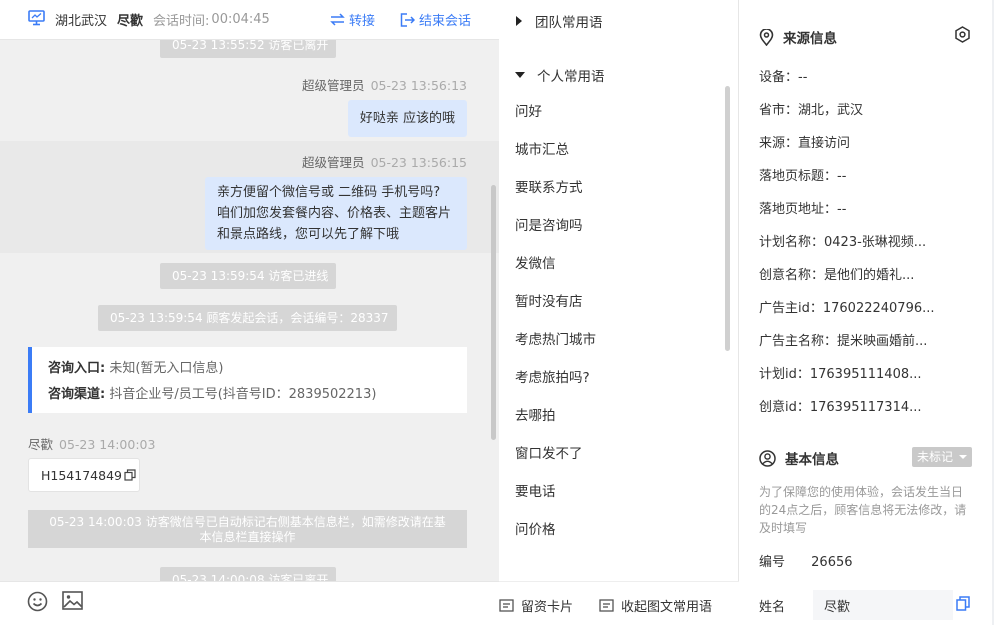 Image resolution: width=994 pixels, height=625 pixels. Describe the element at coordinates (803, 209) in the screenshot. I see `source-landing-url: 落地页地址：--` at that location.